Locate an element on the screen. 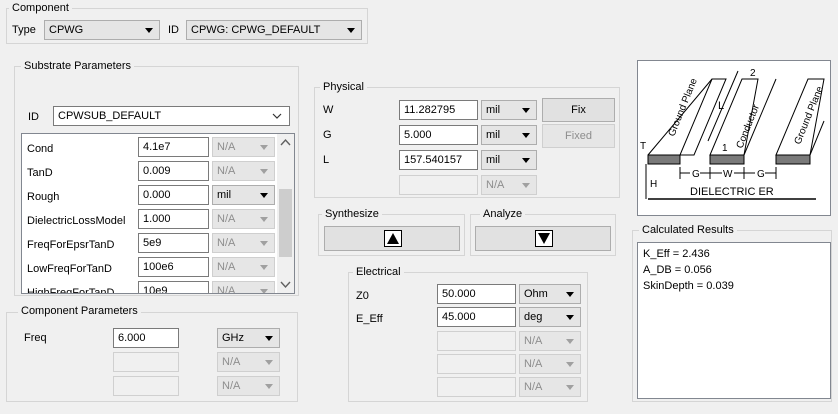 This screenshot has width=838, height=414. unit-value: GHz is located at coordinates (233, 338).